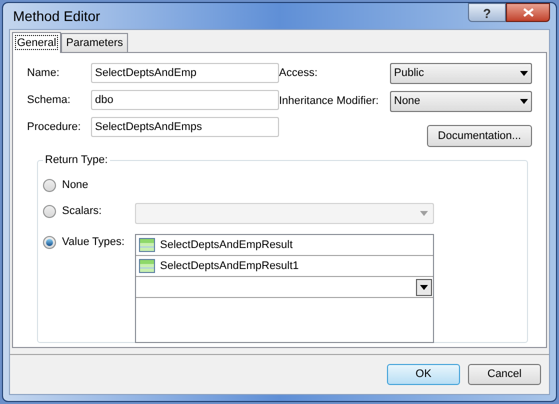 The width and height of the screenshot is (559, 404). I want to click on group-title: Return Type:, so click(76, 160).